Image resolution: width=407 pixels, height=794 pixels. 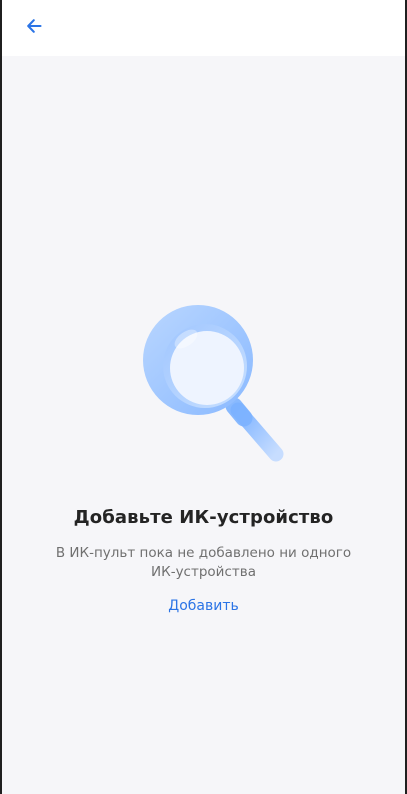 What do you see at coordinates (203, 606) in the screenshot?
I see `add-device-link: Добавить` at bounding box center [203, 606].